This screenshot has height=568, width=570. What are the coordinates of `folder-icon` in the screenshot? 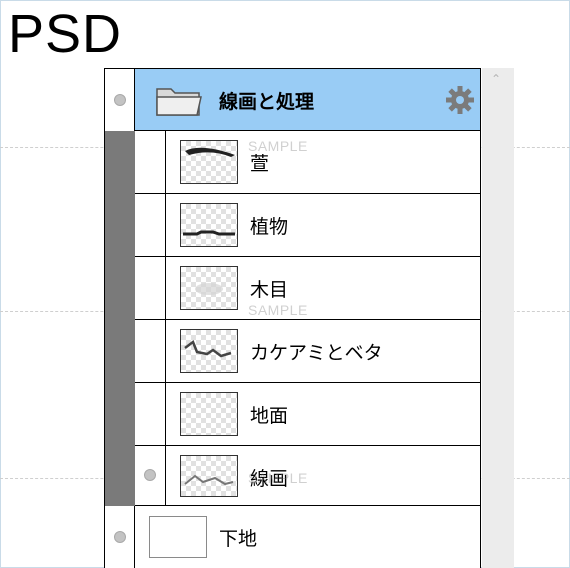 It's located at (179, 102).